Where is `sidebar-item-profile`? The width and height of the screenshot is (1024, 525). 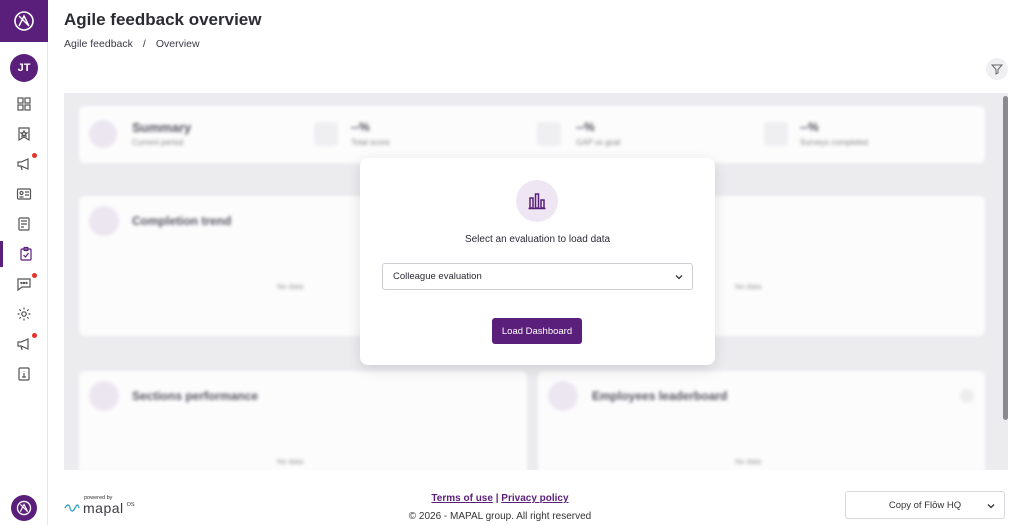
sidebar-item-profile is located at coordinates (24, 194).